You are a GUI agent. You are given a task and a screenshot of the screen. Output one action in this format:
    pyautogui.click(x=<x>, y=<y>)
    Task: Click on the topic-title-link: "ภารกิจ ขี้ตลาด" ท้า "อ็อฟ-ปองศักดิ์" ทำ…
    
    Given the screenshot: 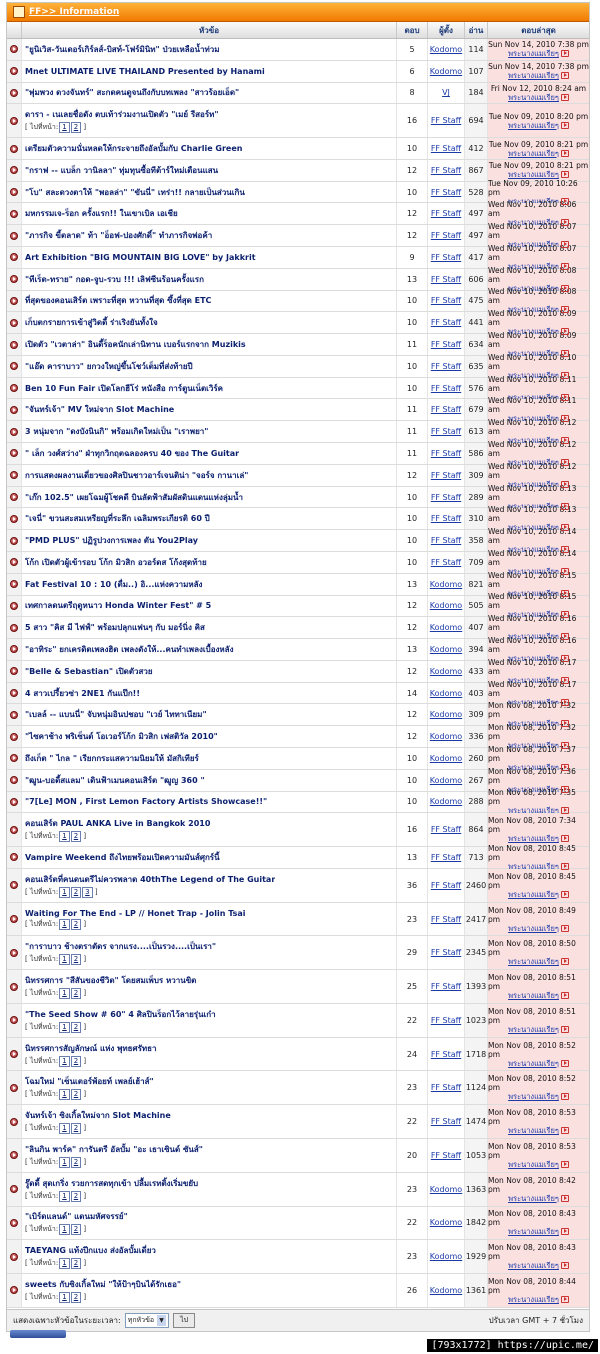 What is the action you would take?
    pyautogui.click(x=118, y=235)
    